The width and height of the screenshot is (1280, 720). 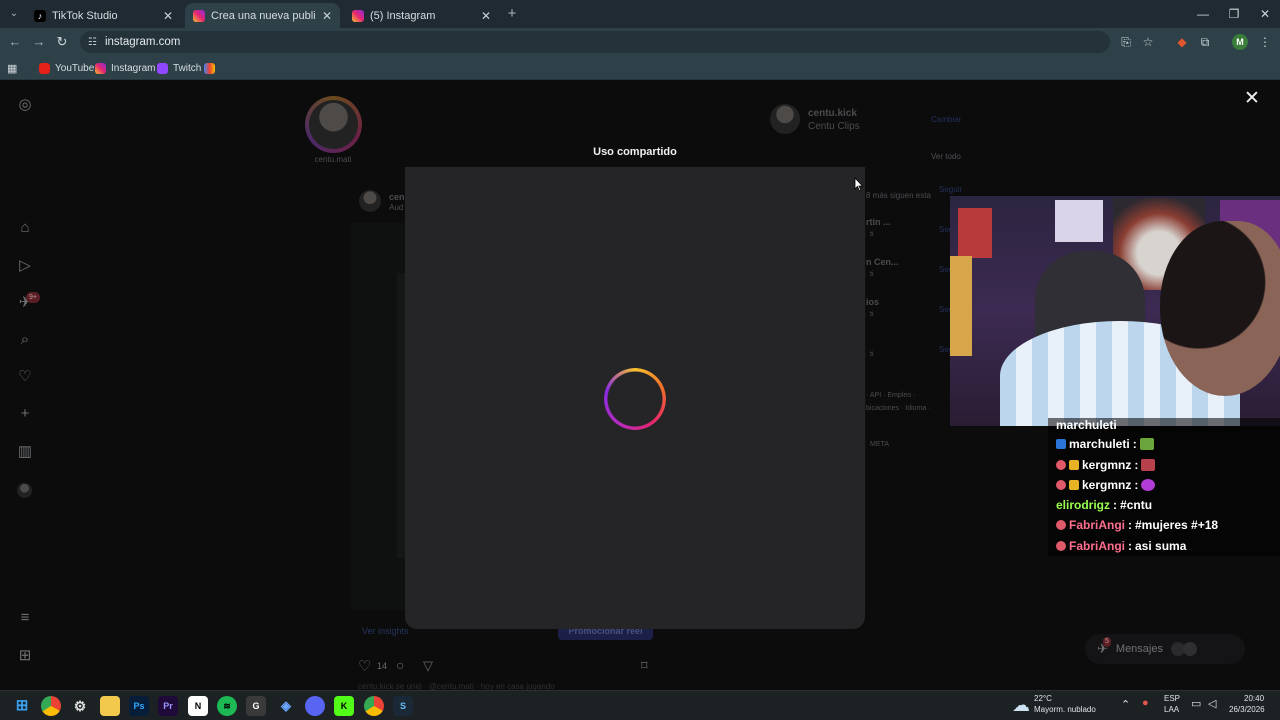 I want to click on see-all-link: Ver todo, so click(x=946, y=156).